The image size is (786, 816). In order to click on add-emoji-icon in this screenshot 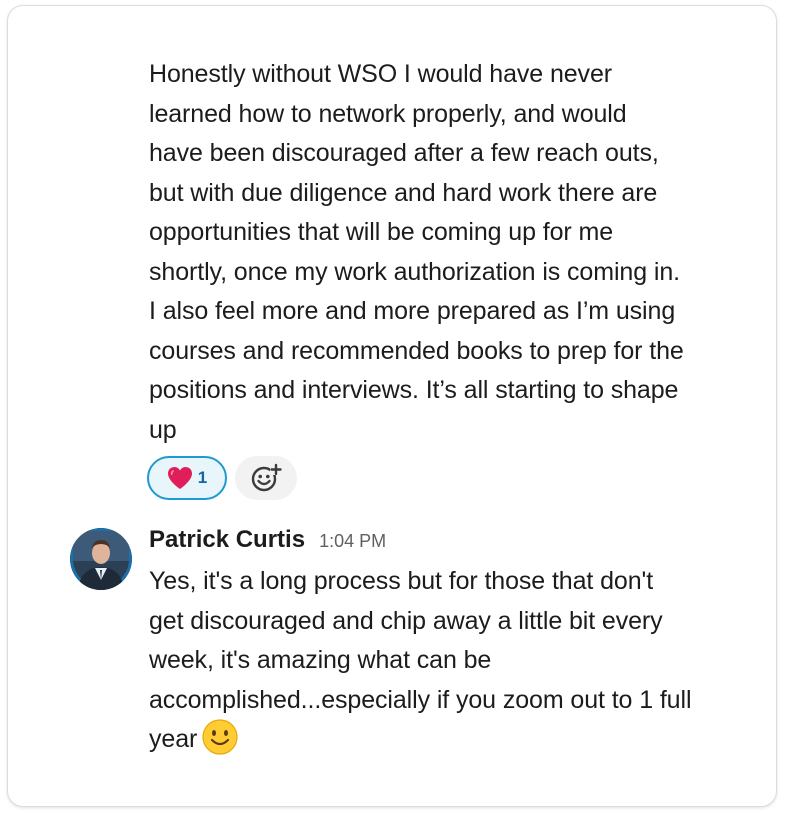, I will do `click(266, 477)`.